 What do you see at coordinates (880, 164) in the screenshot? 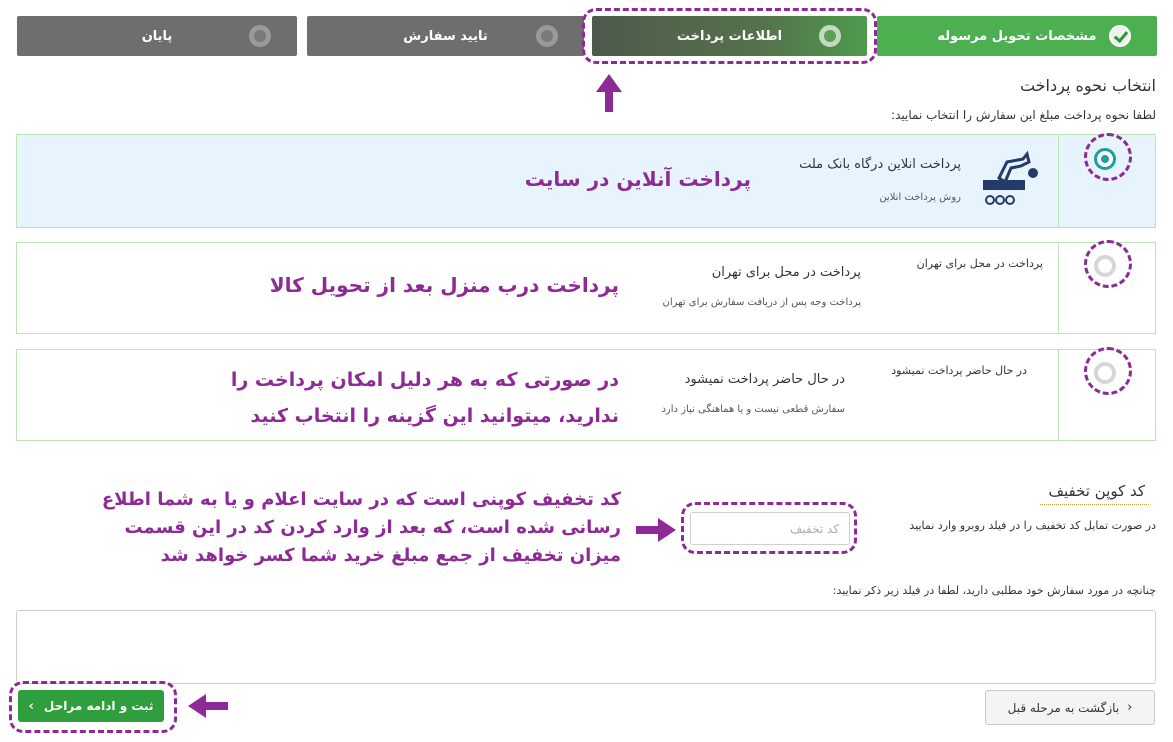
I see `option-title: پرداخت انلاین درگاه بانک ملت` at bounding box center [880, 164].